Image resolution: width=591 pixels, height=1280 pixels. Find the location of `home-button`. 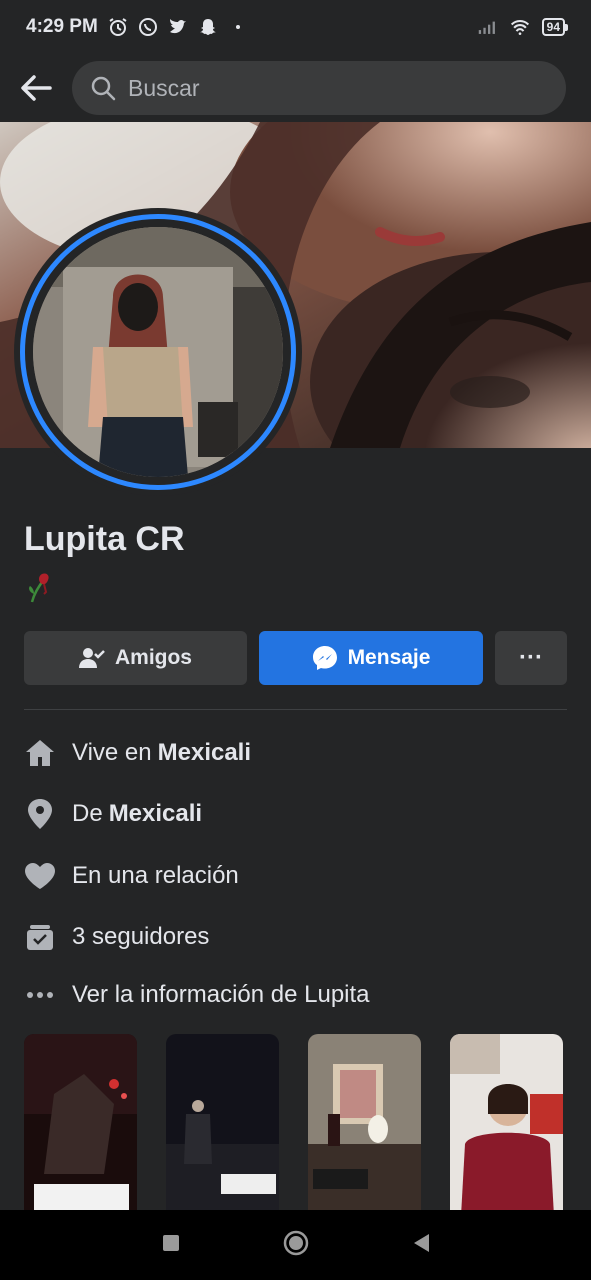

home-button is located at coordinates (296, 1245).